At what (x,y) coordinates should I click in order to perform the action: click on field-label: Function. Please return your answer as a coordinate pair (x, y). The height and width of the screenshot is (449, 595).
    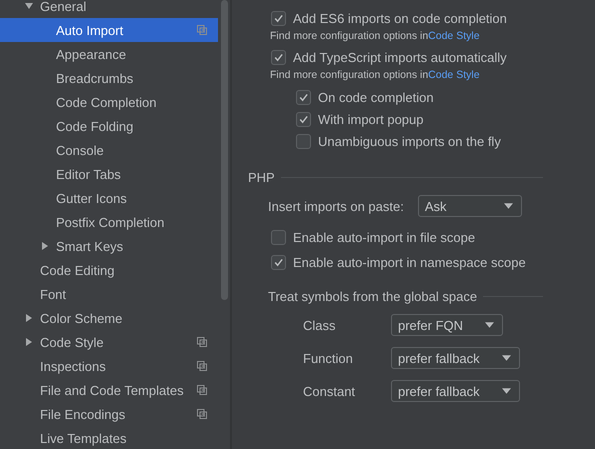
    Looking at the image, I should click on (328, 358).